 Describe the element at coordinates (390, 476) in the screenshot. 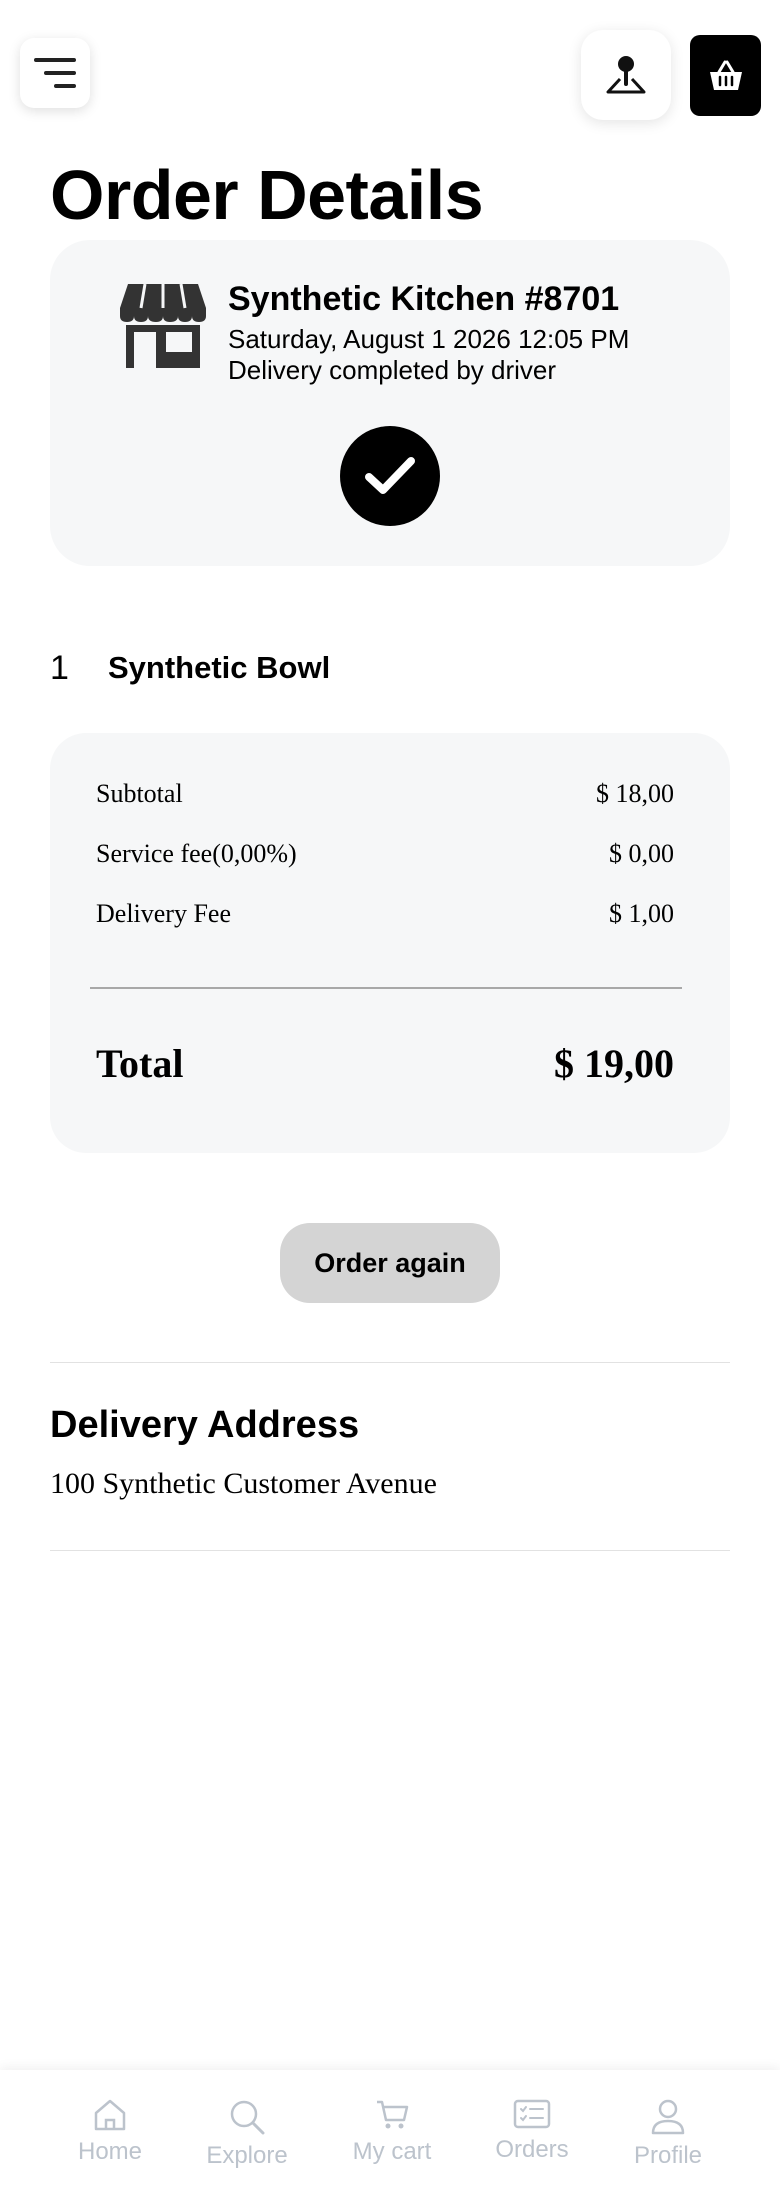

I see `check-circle-icon` at that location.